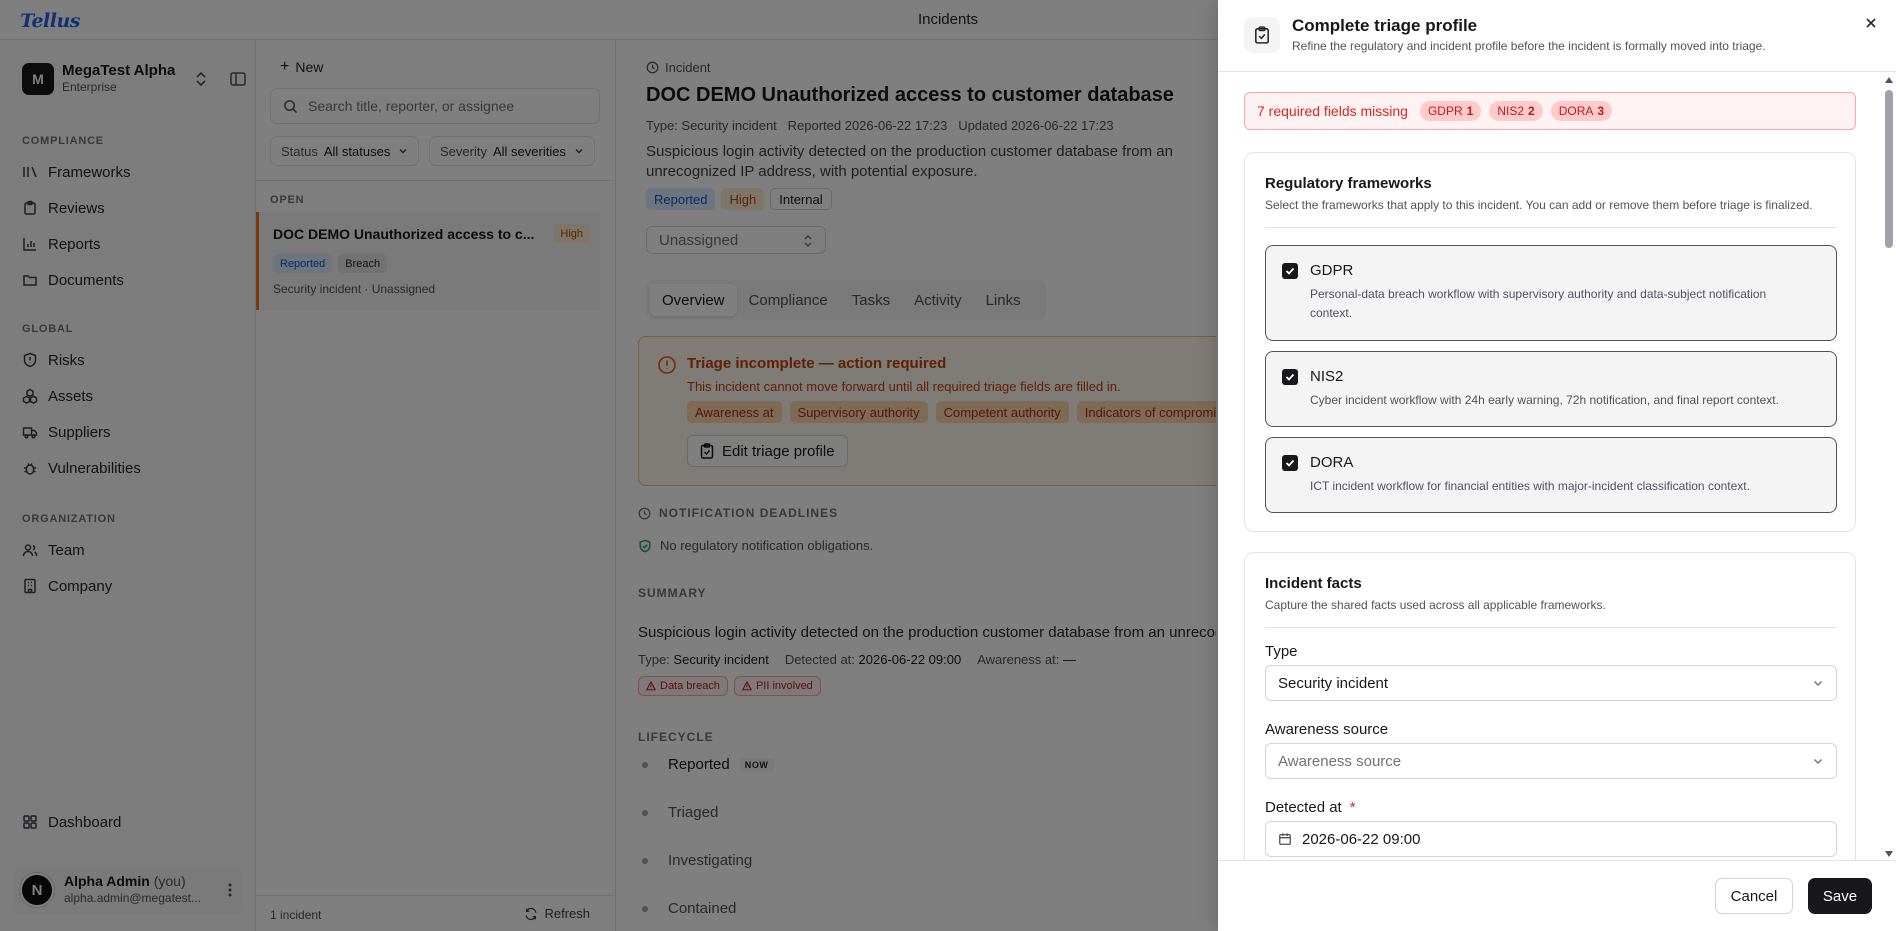 This screenshot has width=1896, height=931. I want to click on missing-count-dora: DORA 3, so click(1581, 111).